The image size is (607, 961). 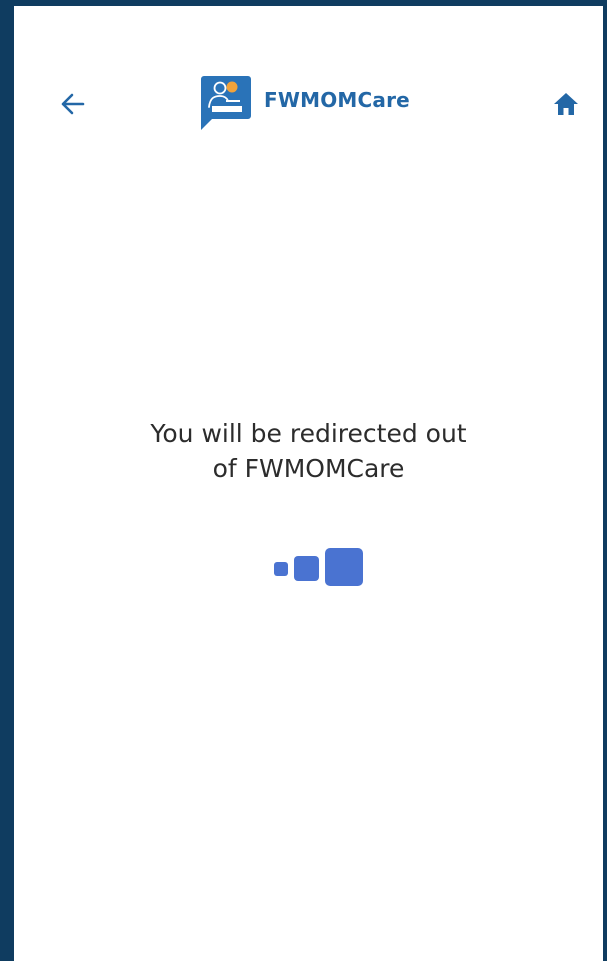 I want to click on app-logo: FWMOMCare, so click(x=305, y=103).